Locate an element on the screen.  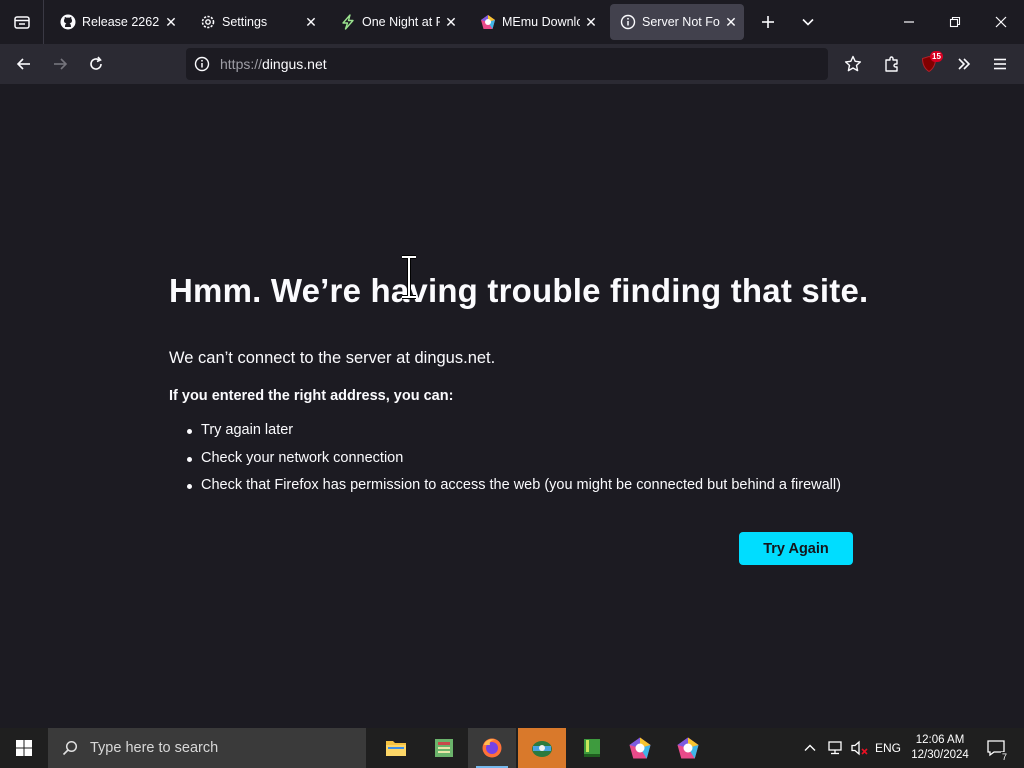
show-hidden-icons-button is located at coordinates (810, 748).